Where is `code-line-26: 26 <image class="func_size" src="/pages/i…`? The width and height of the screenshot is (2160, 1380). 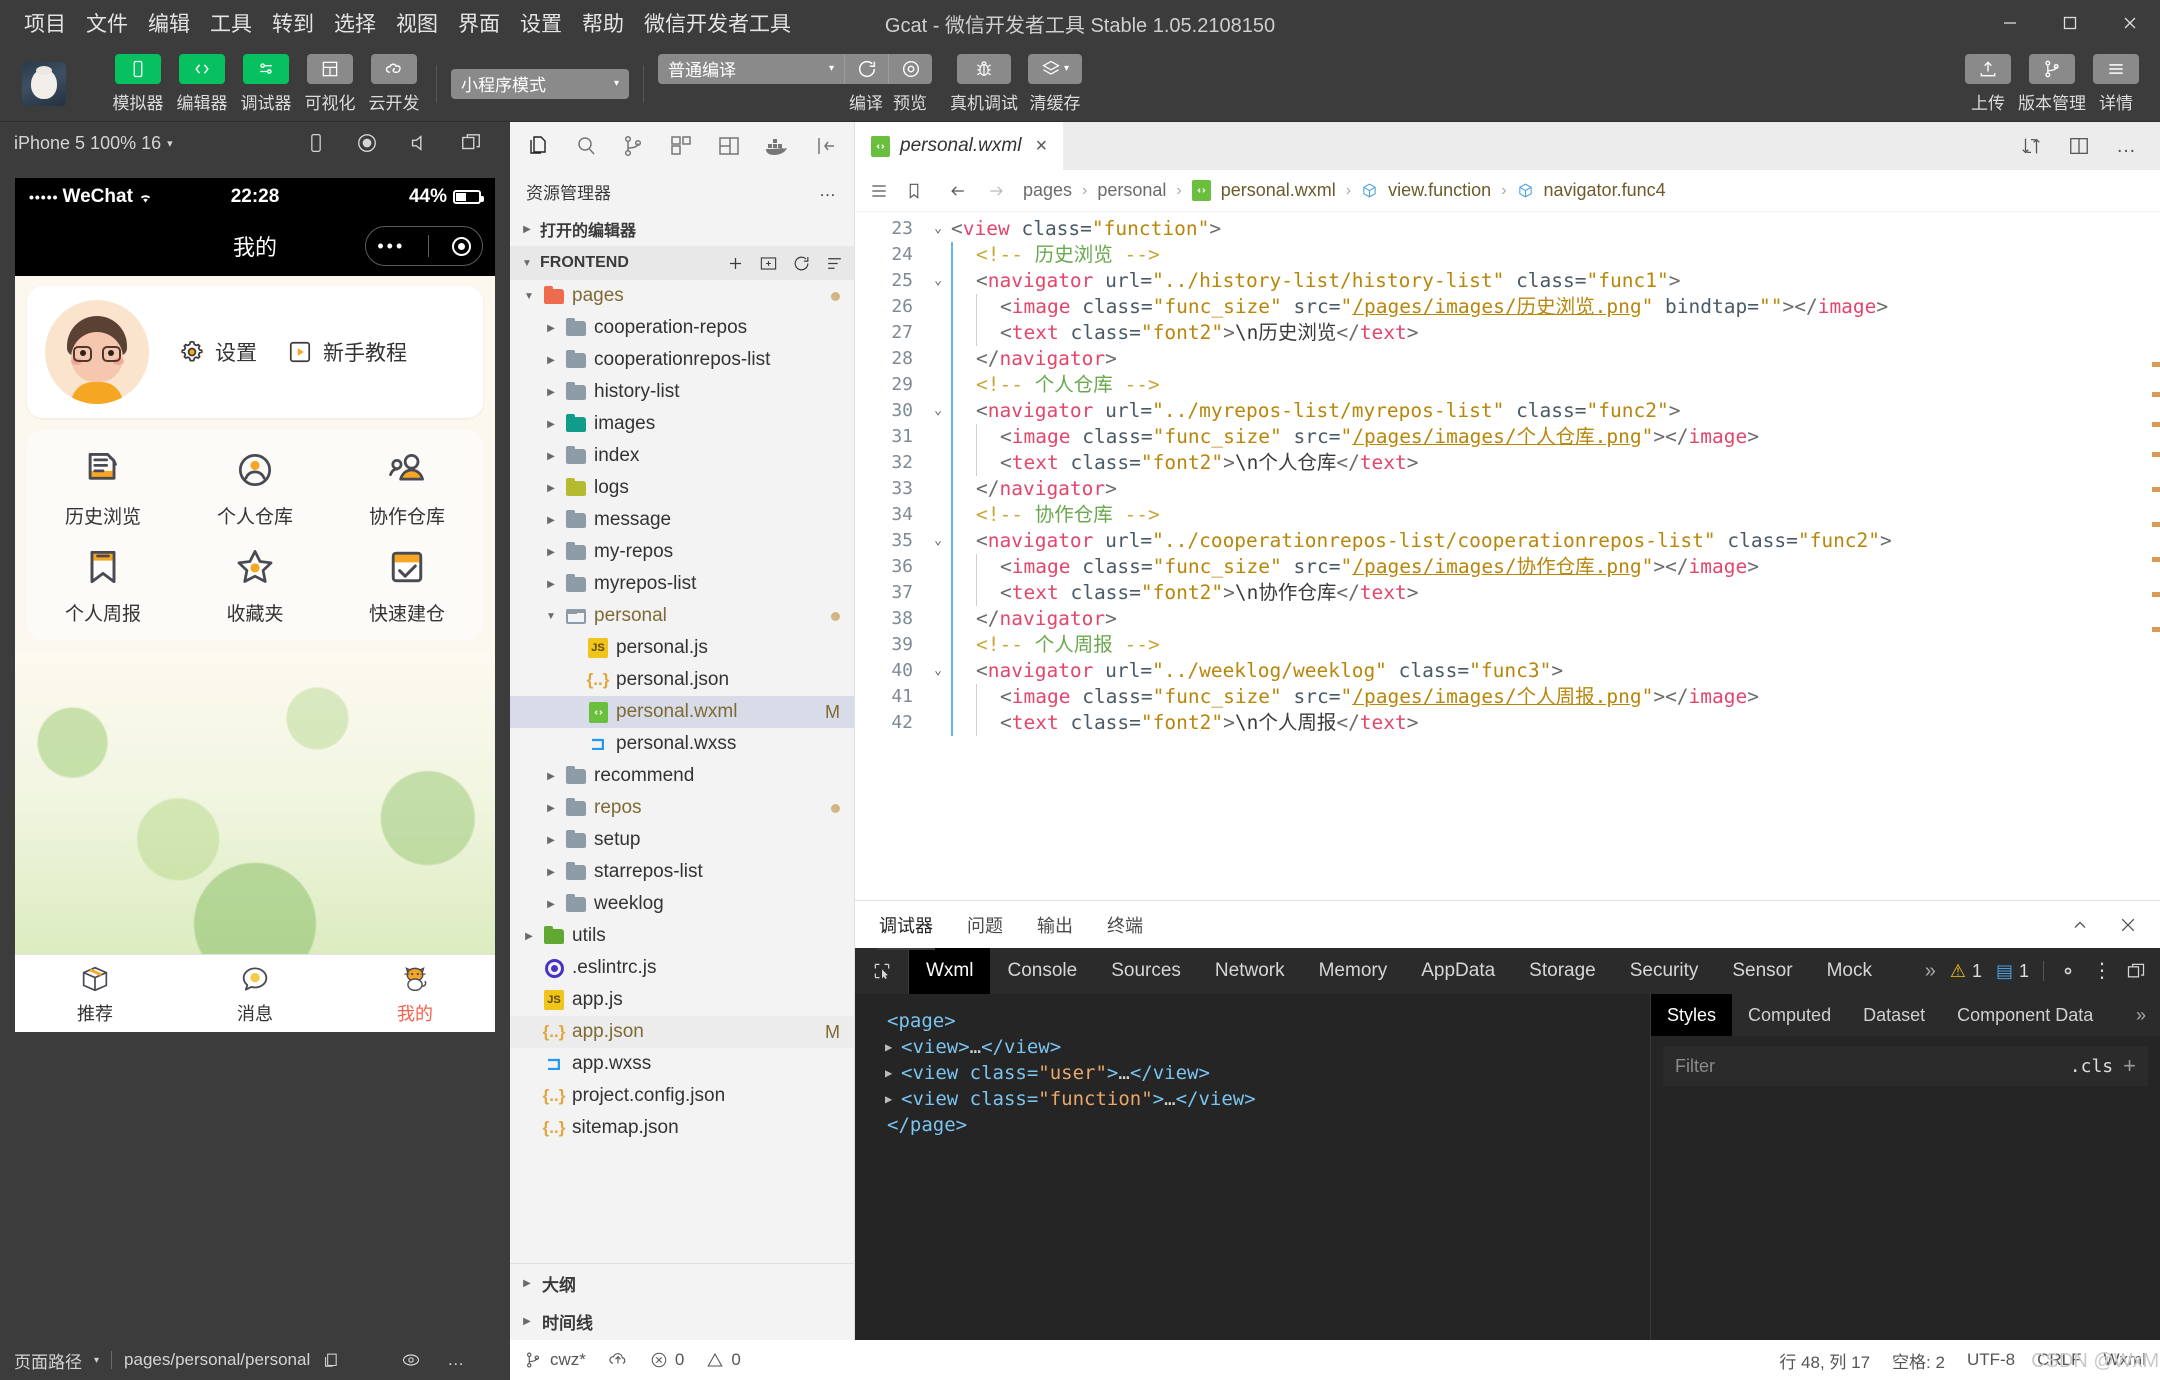 code-line-26: 26 <image class="func_size" src="/pages/i… is located at coordinates (1507, 307).